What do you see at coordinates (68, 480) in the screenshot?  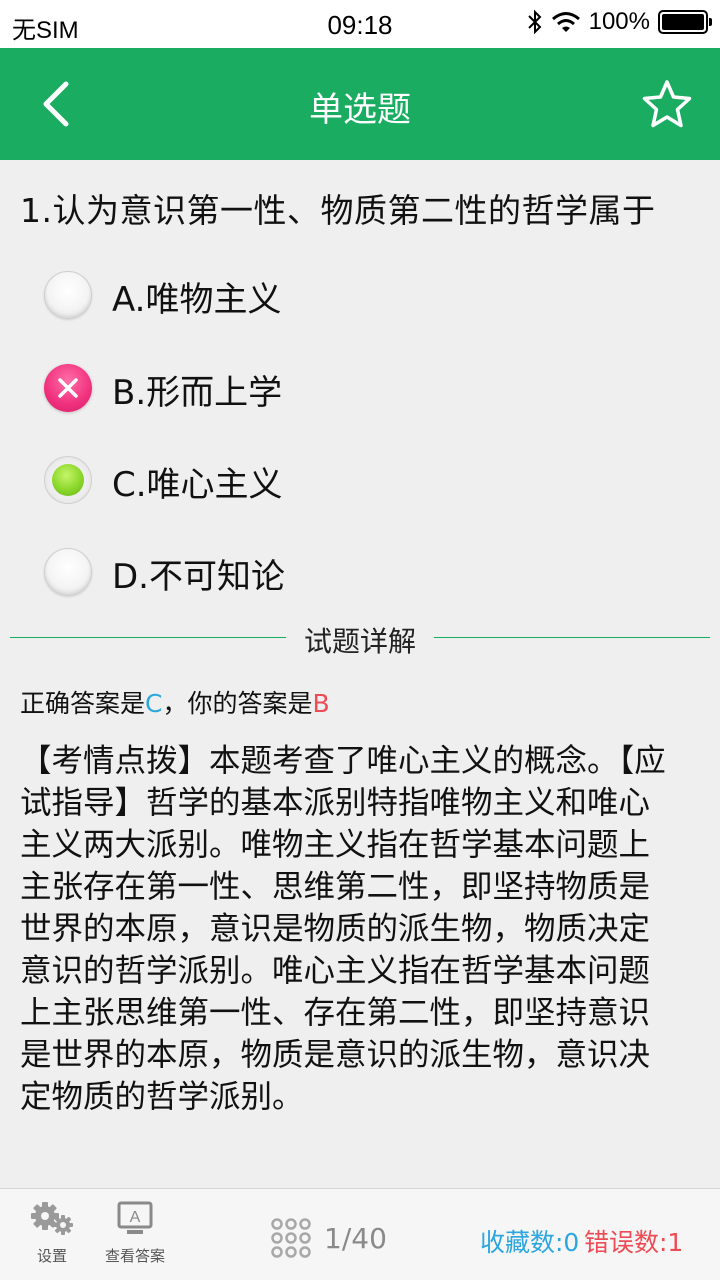 I see `radio-correct-icon` at bounding box center [68, 480].